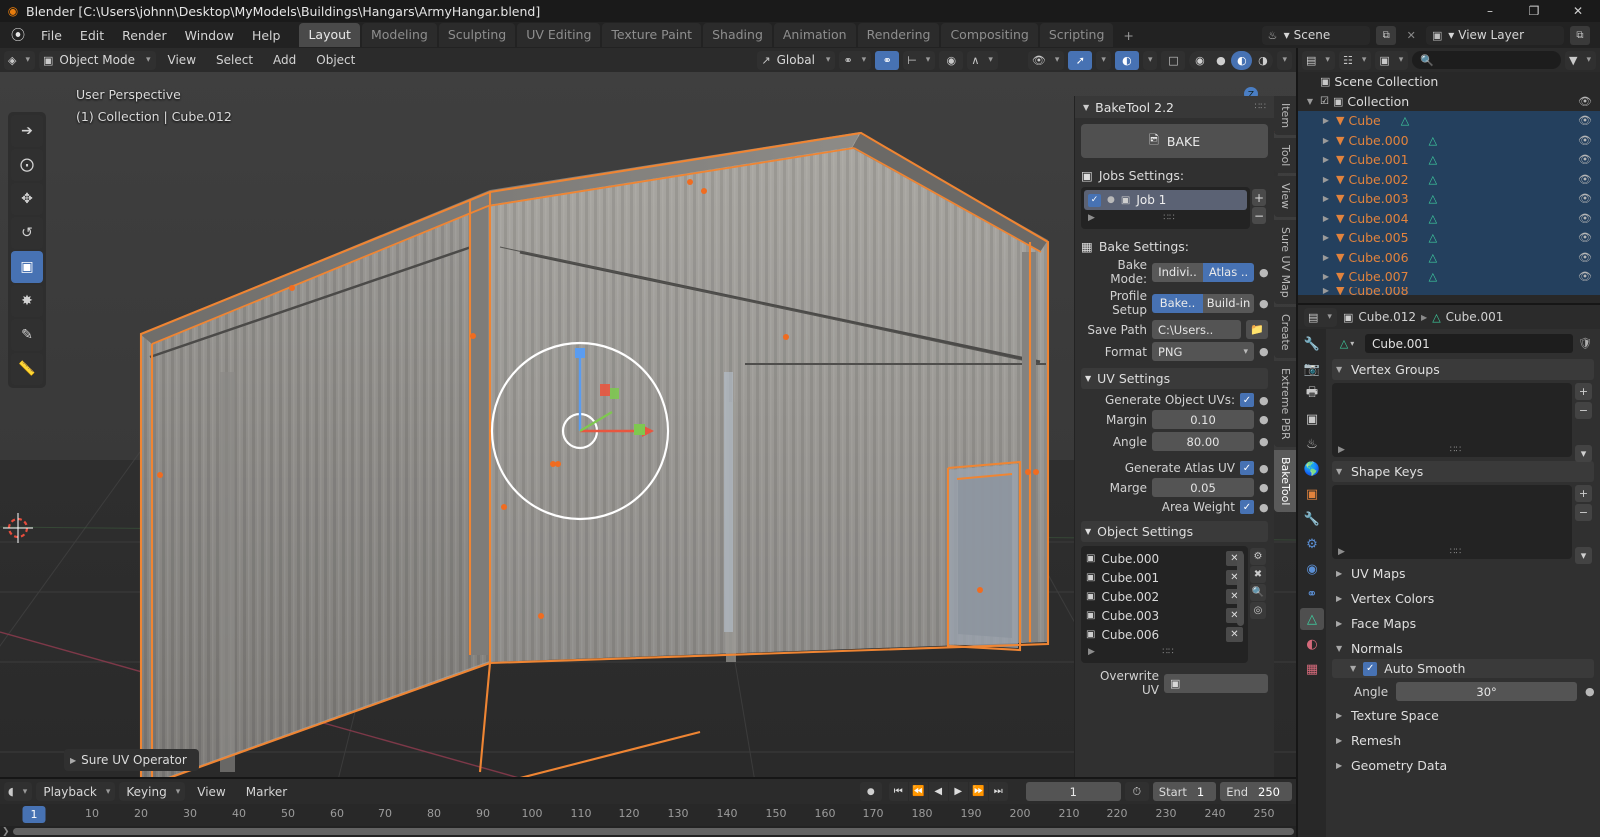 The image size is (1600, 837). Describe the element at coordinates (1240, 589) in the screenshot. I see `object-list-scrollbar` at that location.